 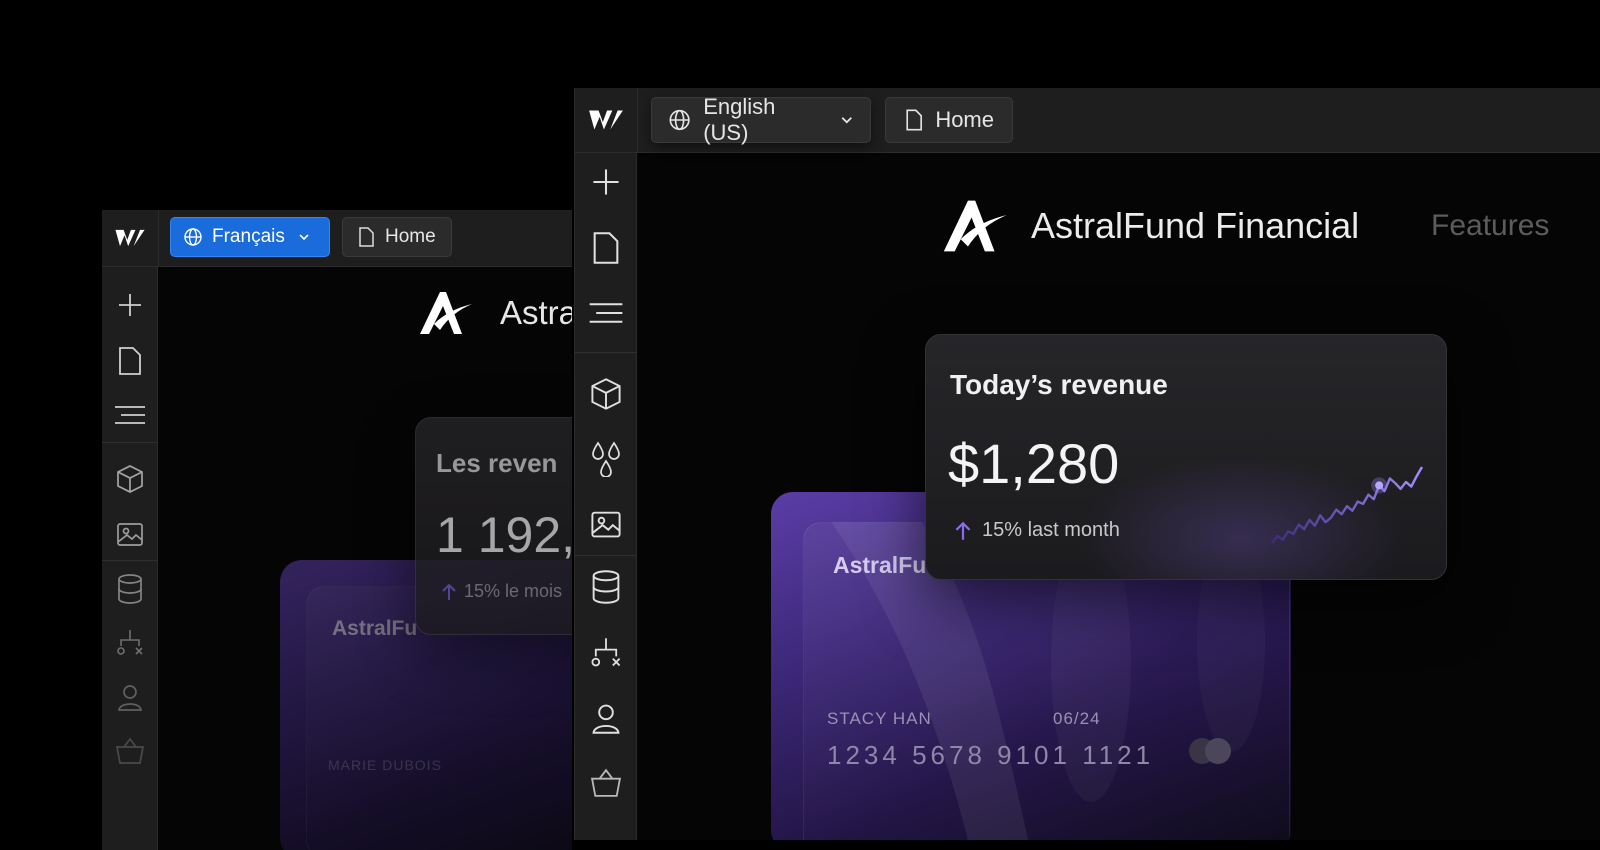 What do you see at coordinates (1212, 751) in the screenshot?
I see `card-network-logo` at bounding box center [1212, 751].